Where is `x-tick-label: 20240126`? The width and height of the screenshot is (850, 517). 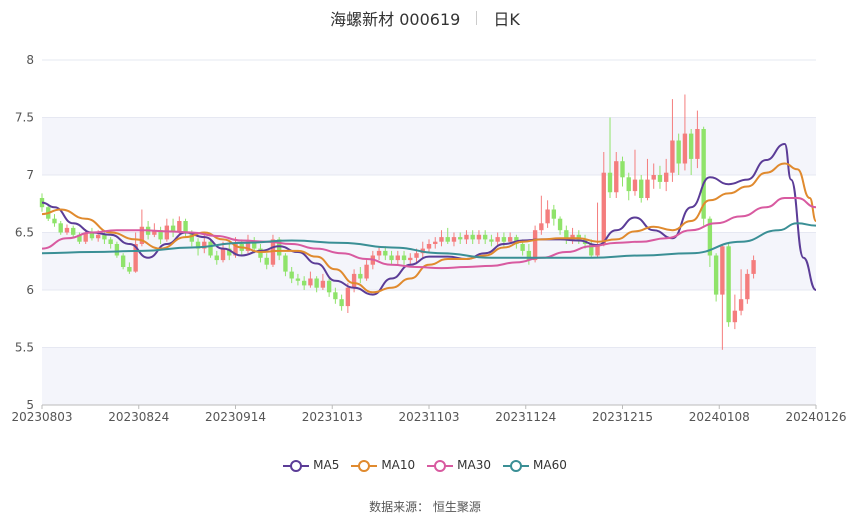 x-tick-label: 20240126 is located at coordinates (815, 417).